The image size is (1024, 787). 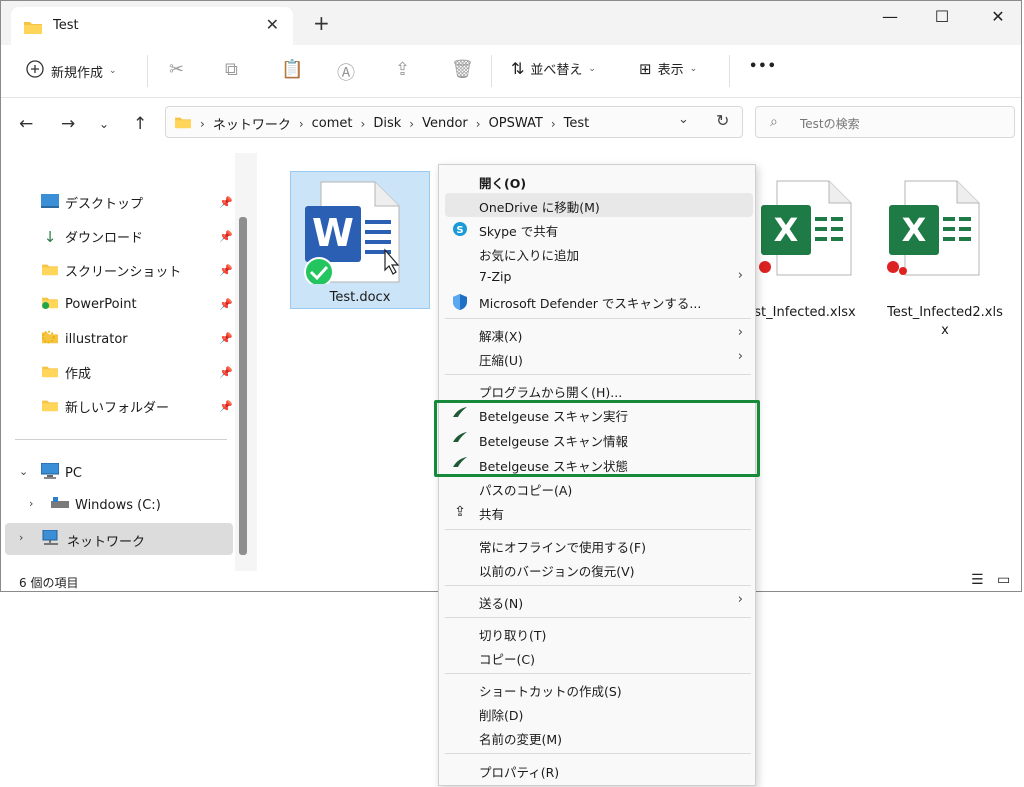 What do you see at coordinates (501, 336) in the screenshot?
I see `menu-item-label: 解凍(X)` at bounding box center [501, 336].